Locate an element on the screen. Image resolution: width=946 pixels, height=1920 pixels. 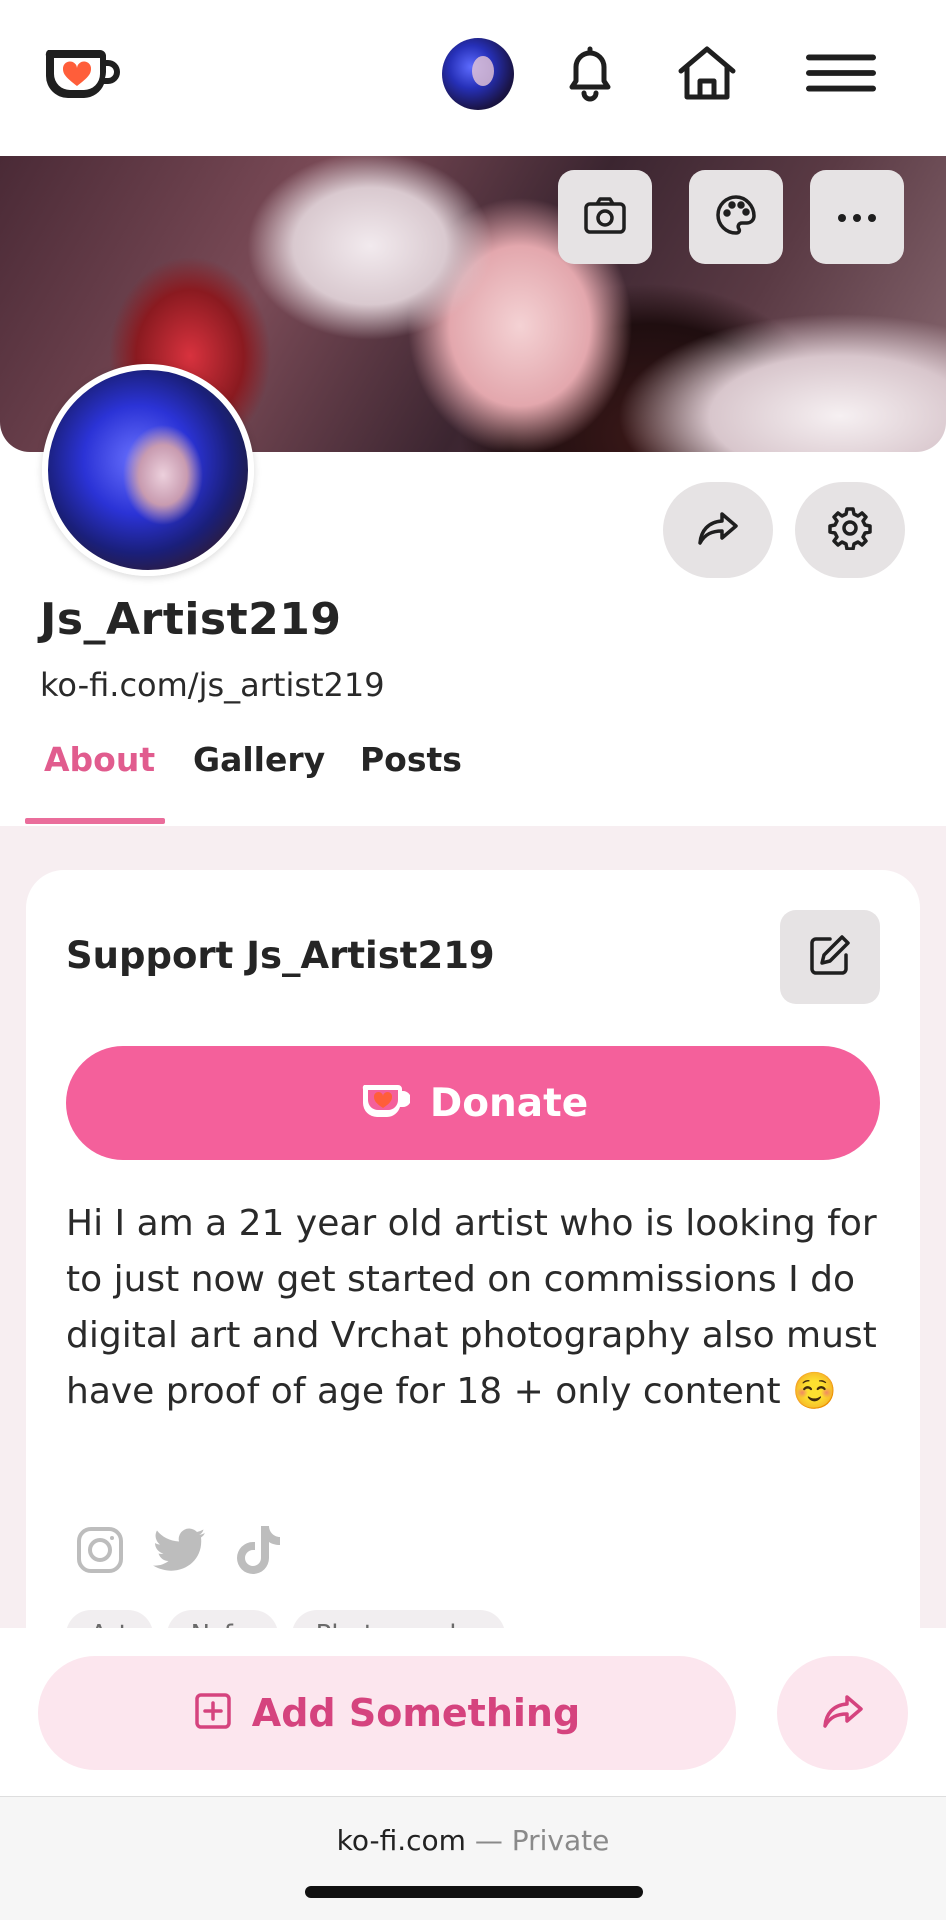
tab-posts: Posts is located at coordinates (411, 759).